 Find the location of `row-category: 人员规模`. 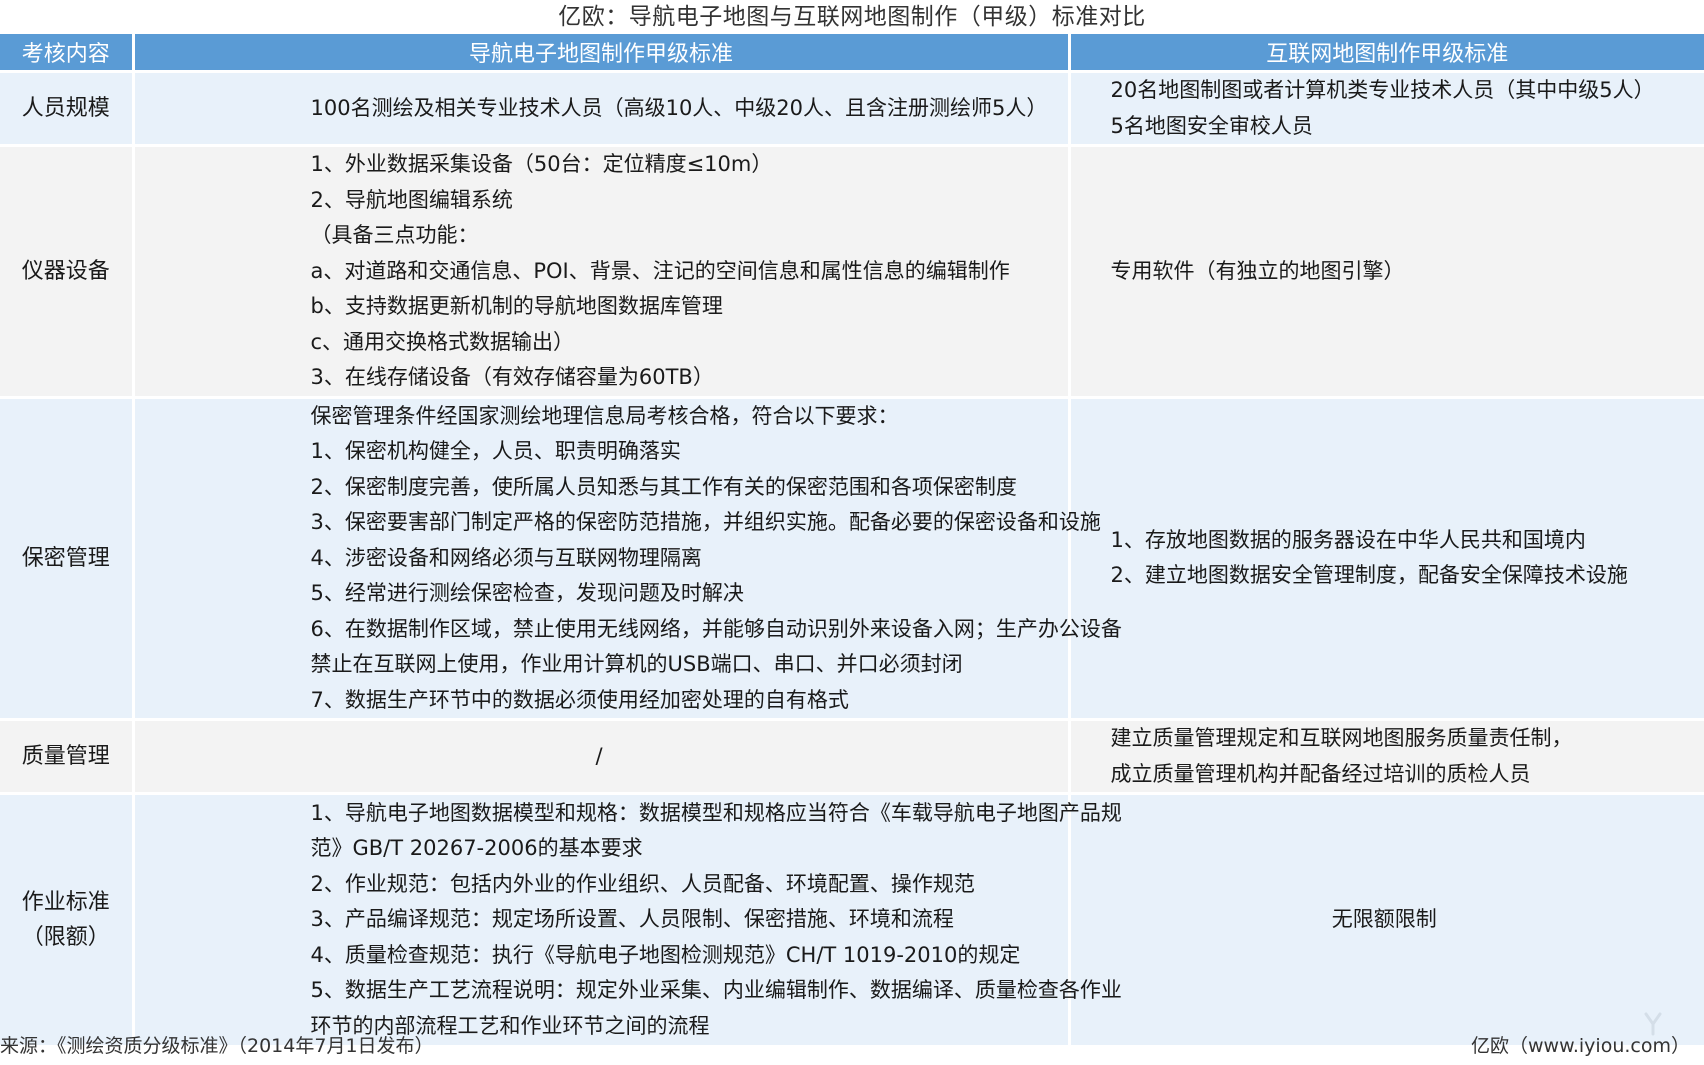

row-category: 人员规模 is located at coordinates (67, 109).